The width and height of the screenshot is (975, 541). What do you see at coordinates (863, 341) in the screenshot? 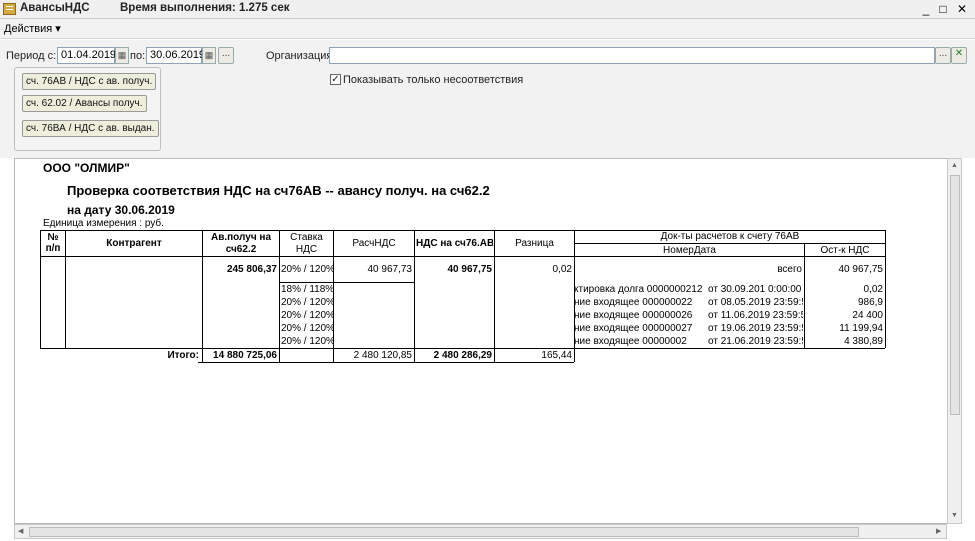
I see `sub-row-balance: 4 380,89` at bounding box center [863, 341].